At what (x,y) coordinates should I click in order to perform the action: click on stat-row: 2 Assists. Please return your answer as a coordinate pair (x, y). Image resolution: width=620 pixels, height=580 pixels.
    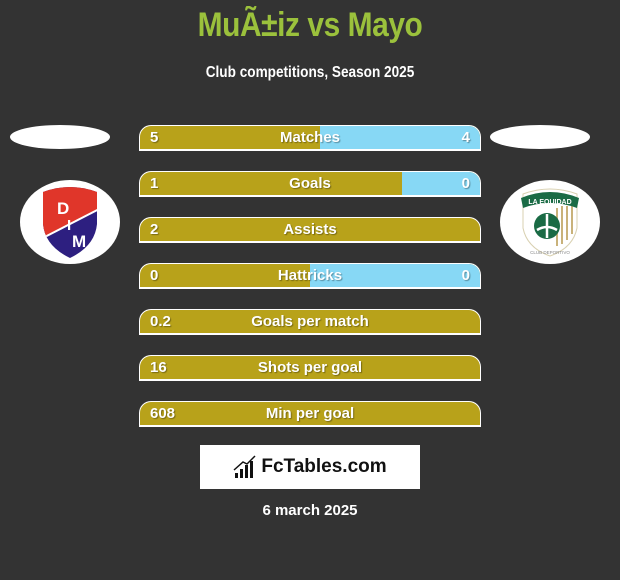
    Looking at the image, I should click on (310, 230).